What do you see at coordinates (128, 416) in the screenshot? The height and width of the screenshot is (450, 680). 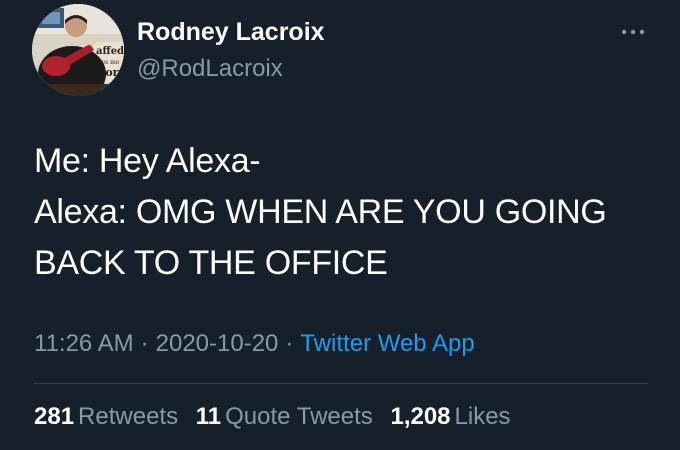 I see `retweets-label: Retweets` at bounding box center [128, 416].